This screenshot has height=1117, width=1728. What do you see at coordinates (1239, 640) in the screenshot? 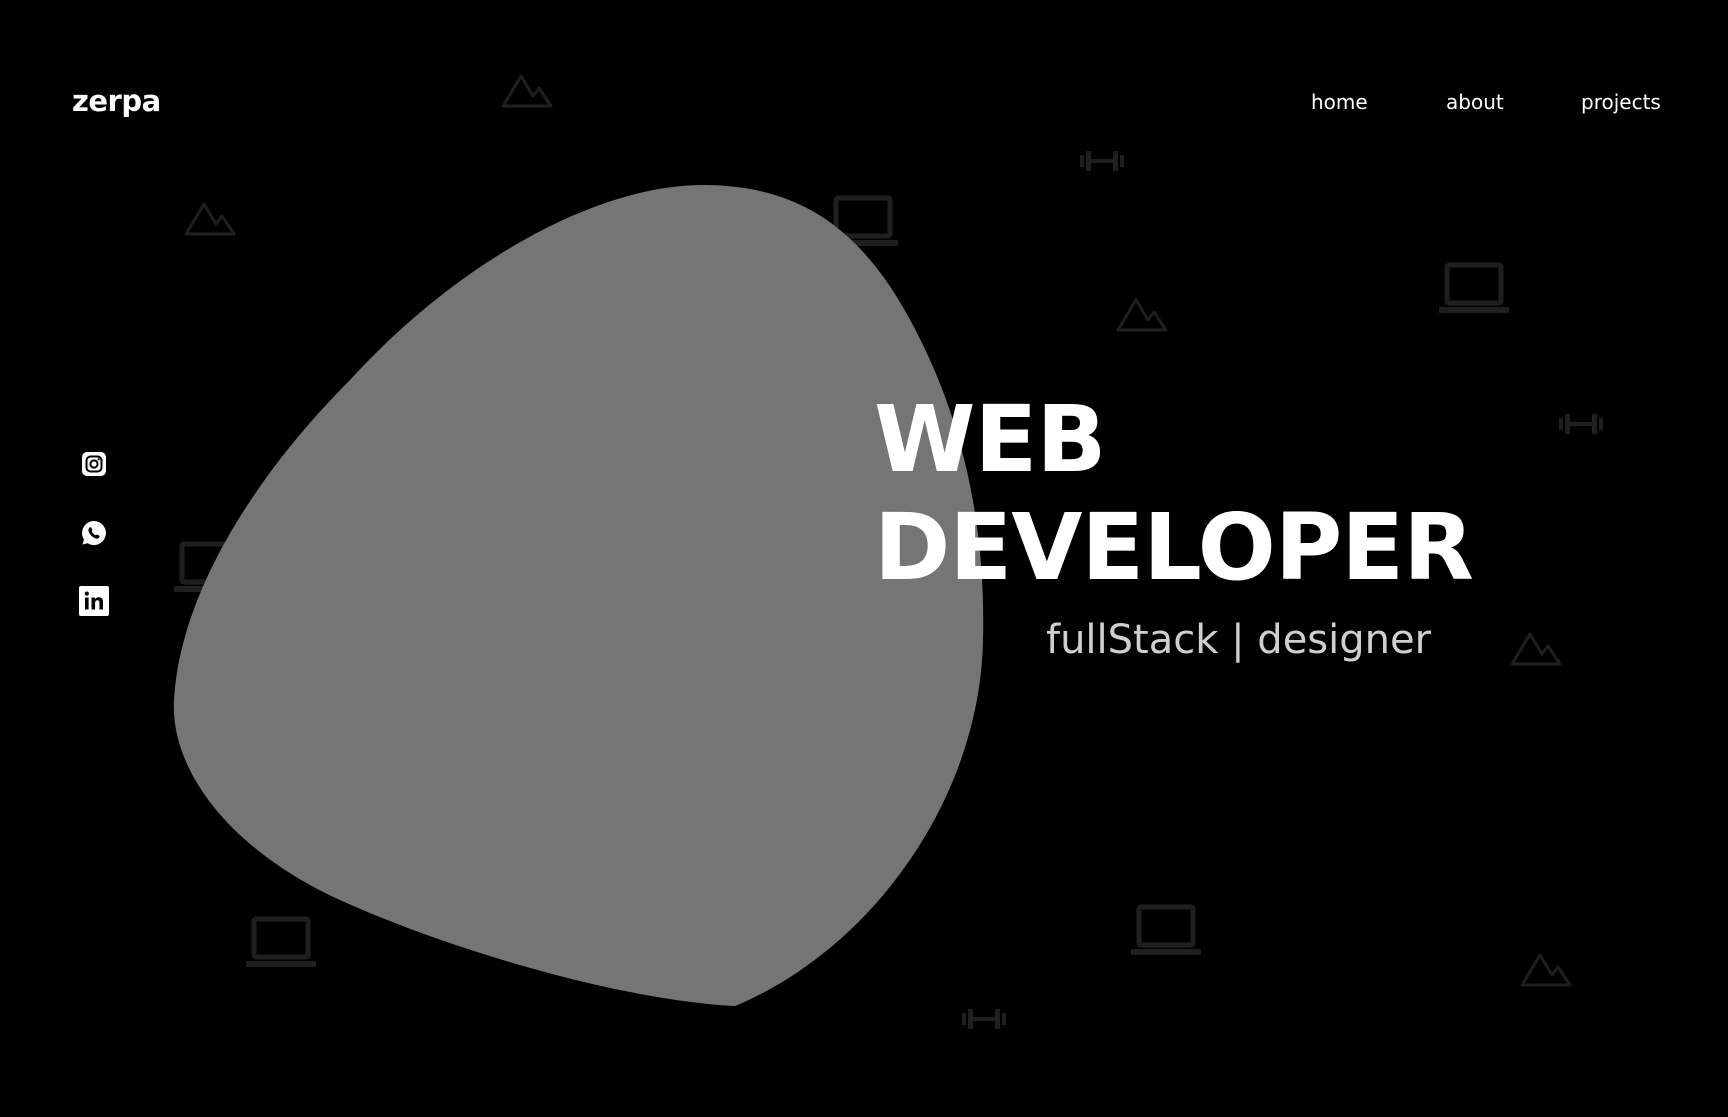
I see `hero-subtitle: fullStack | designer` at bounding box center [1239, 640].